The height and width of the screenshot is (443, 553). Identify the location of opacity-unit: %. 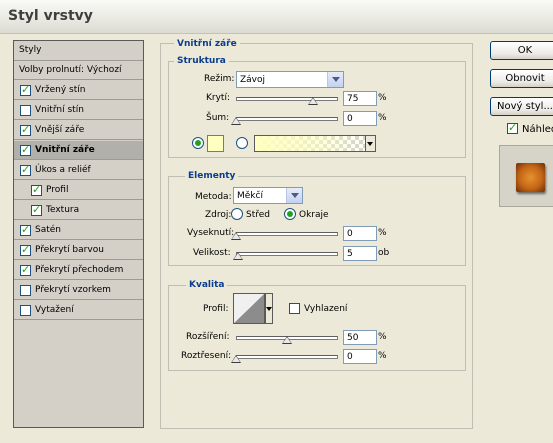
(382, 98).